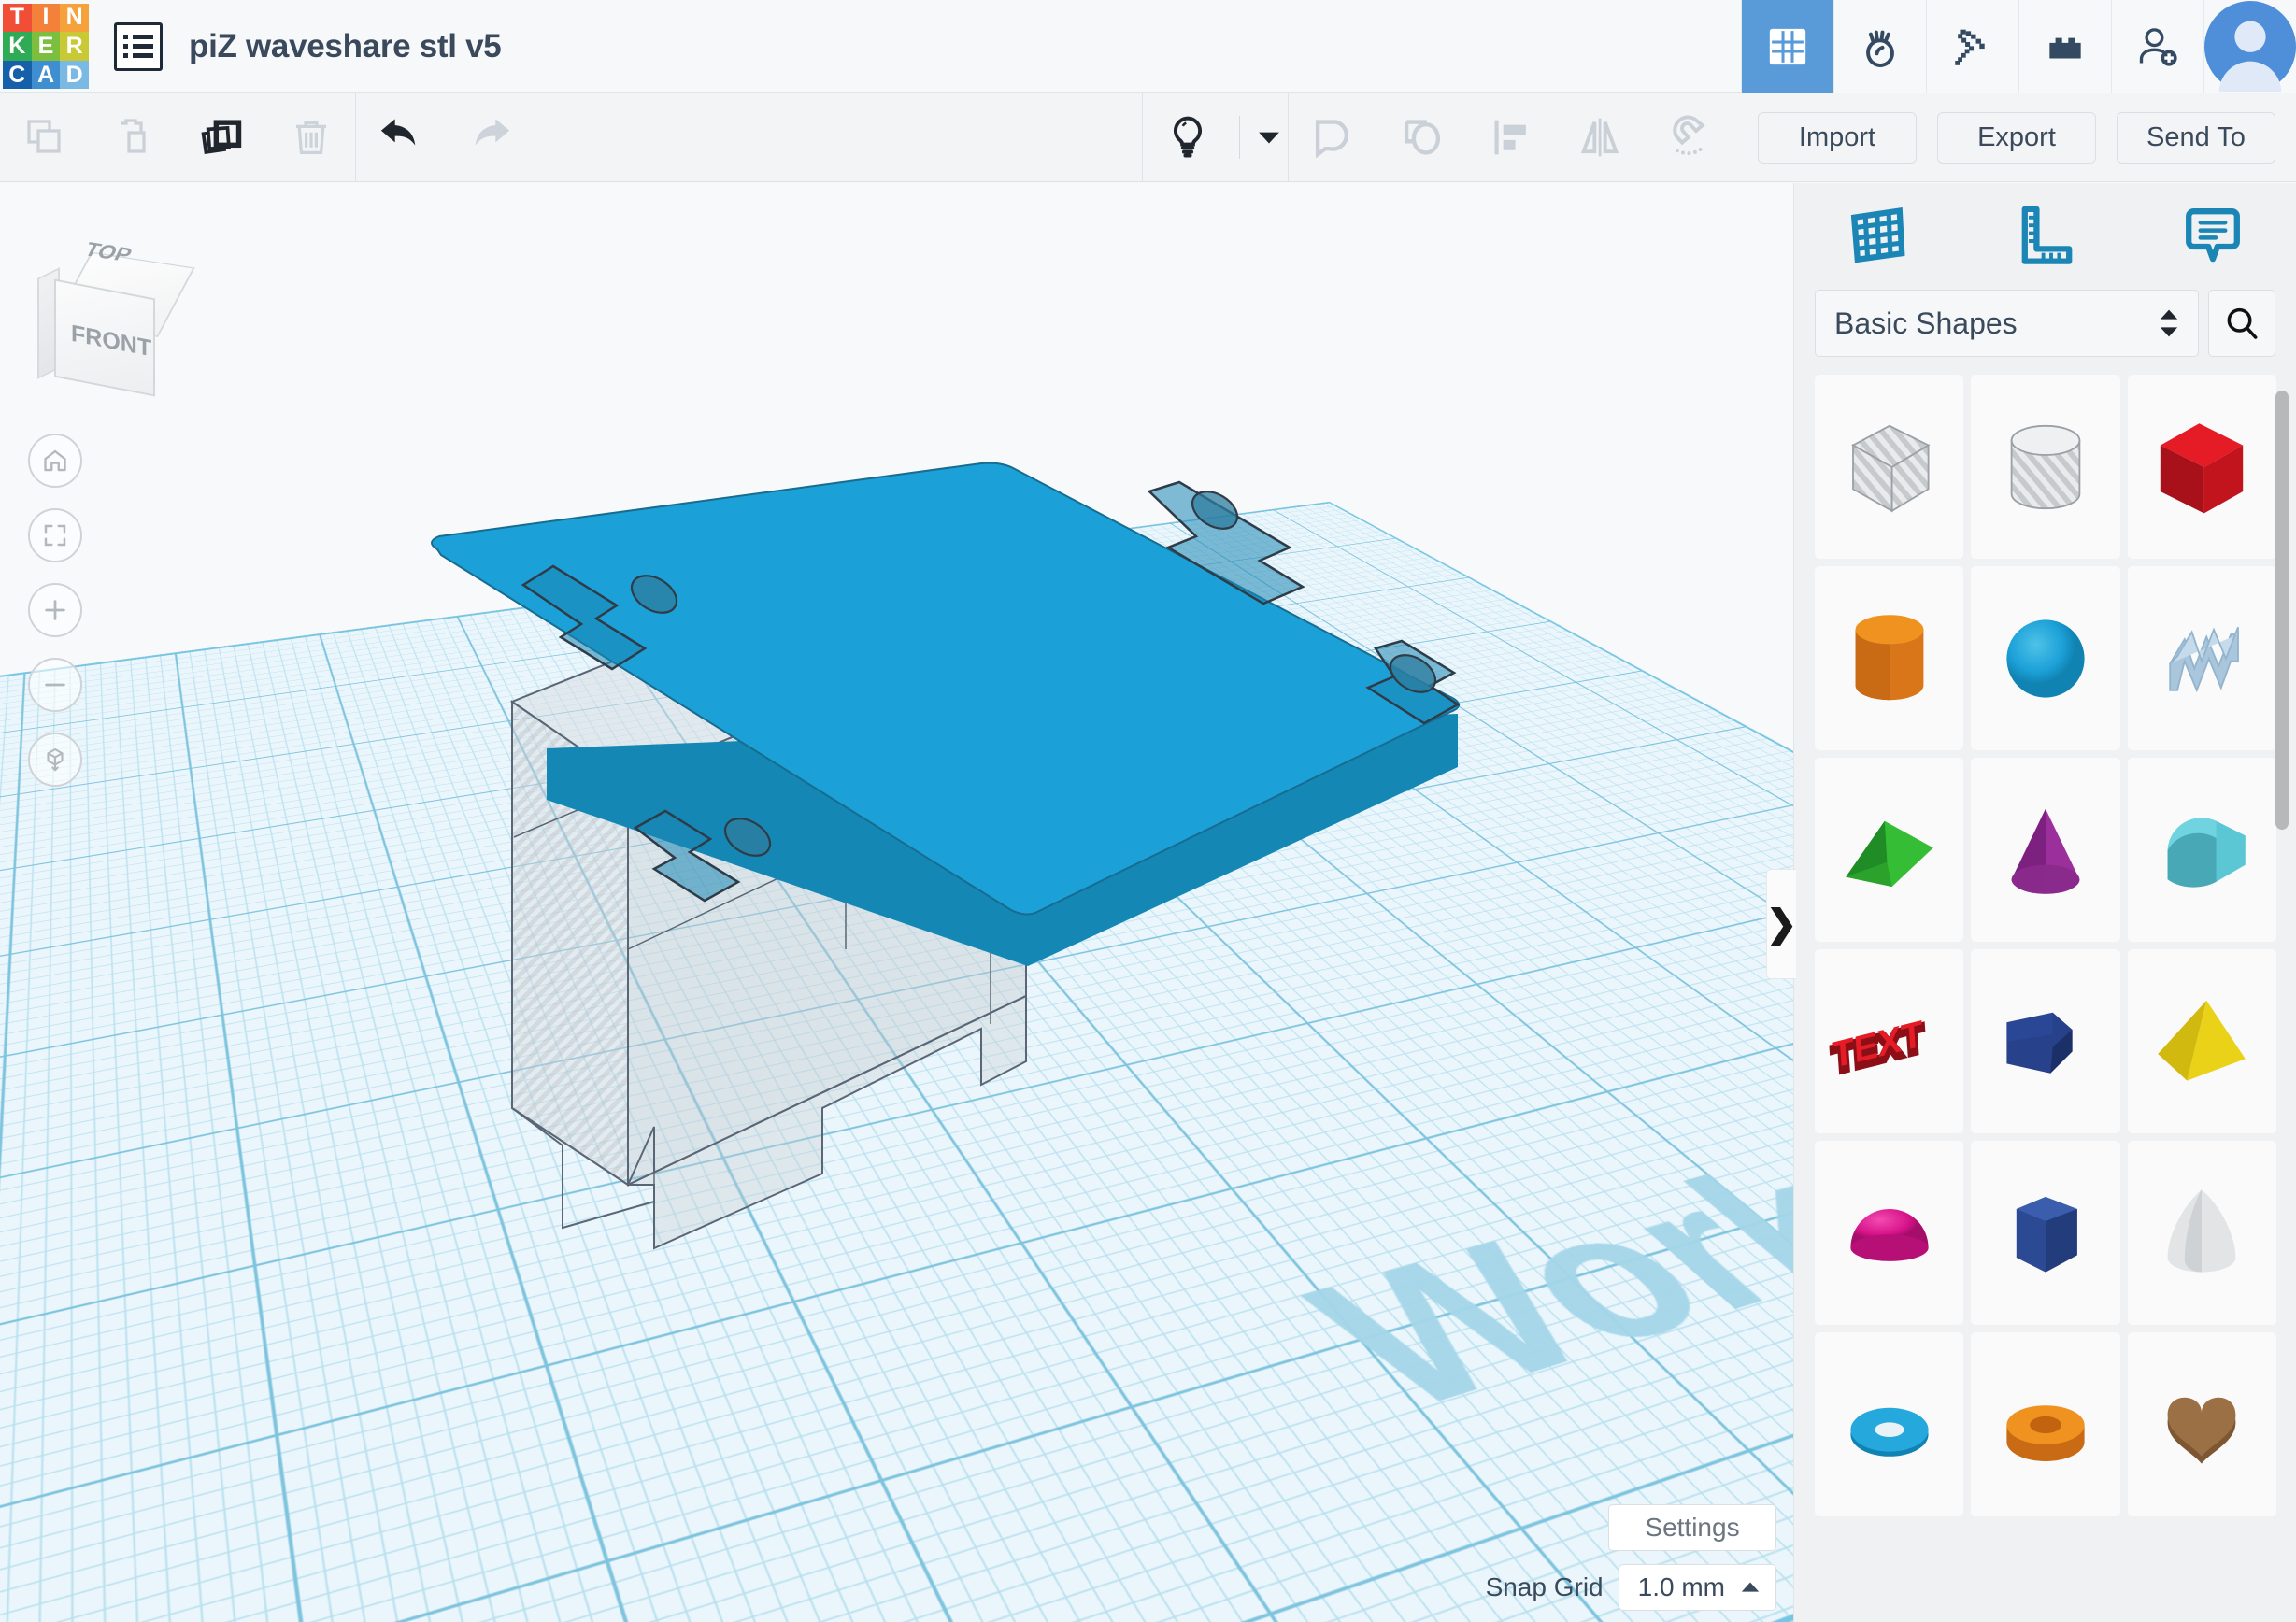 The height and width of the screenshot is (1622, 2296). What do you see at coordinates (2045, 1432) in the screenshot?
I see `tube-icon` at bounding box center [2045, 1432].